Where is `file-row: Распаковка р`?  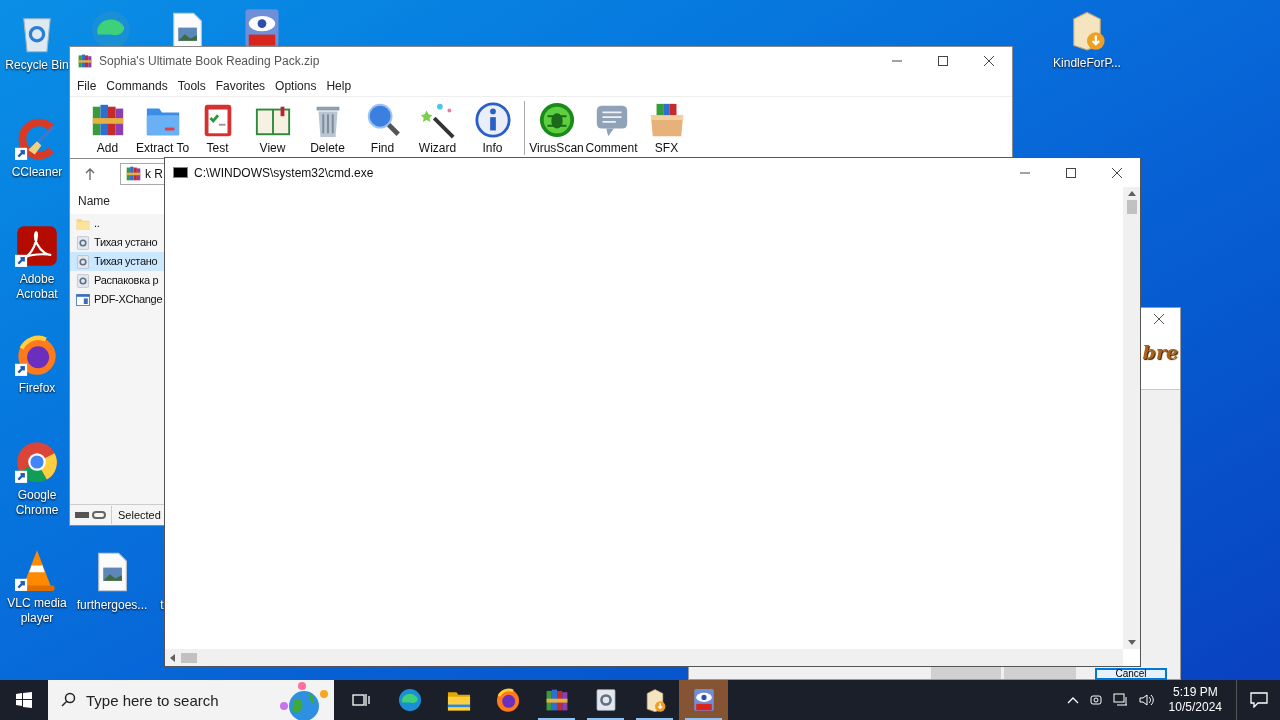 file-row: Распаковка р is located at coordinates (117, 280).